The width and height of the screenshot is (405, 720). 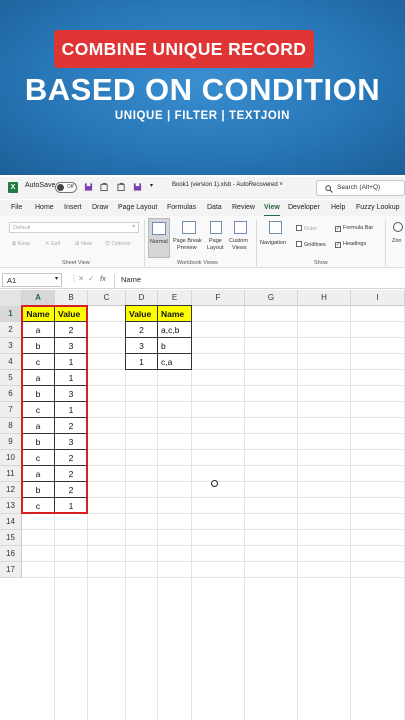 What do you see at coordinates (141, 345) in the screenshot?
I see `result-value-cell: 3` at bounding box center [141, 345].